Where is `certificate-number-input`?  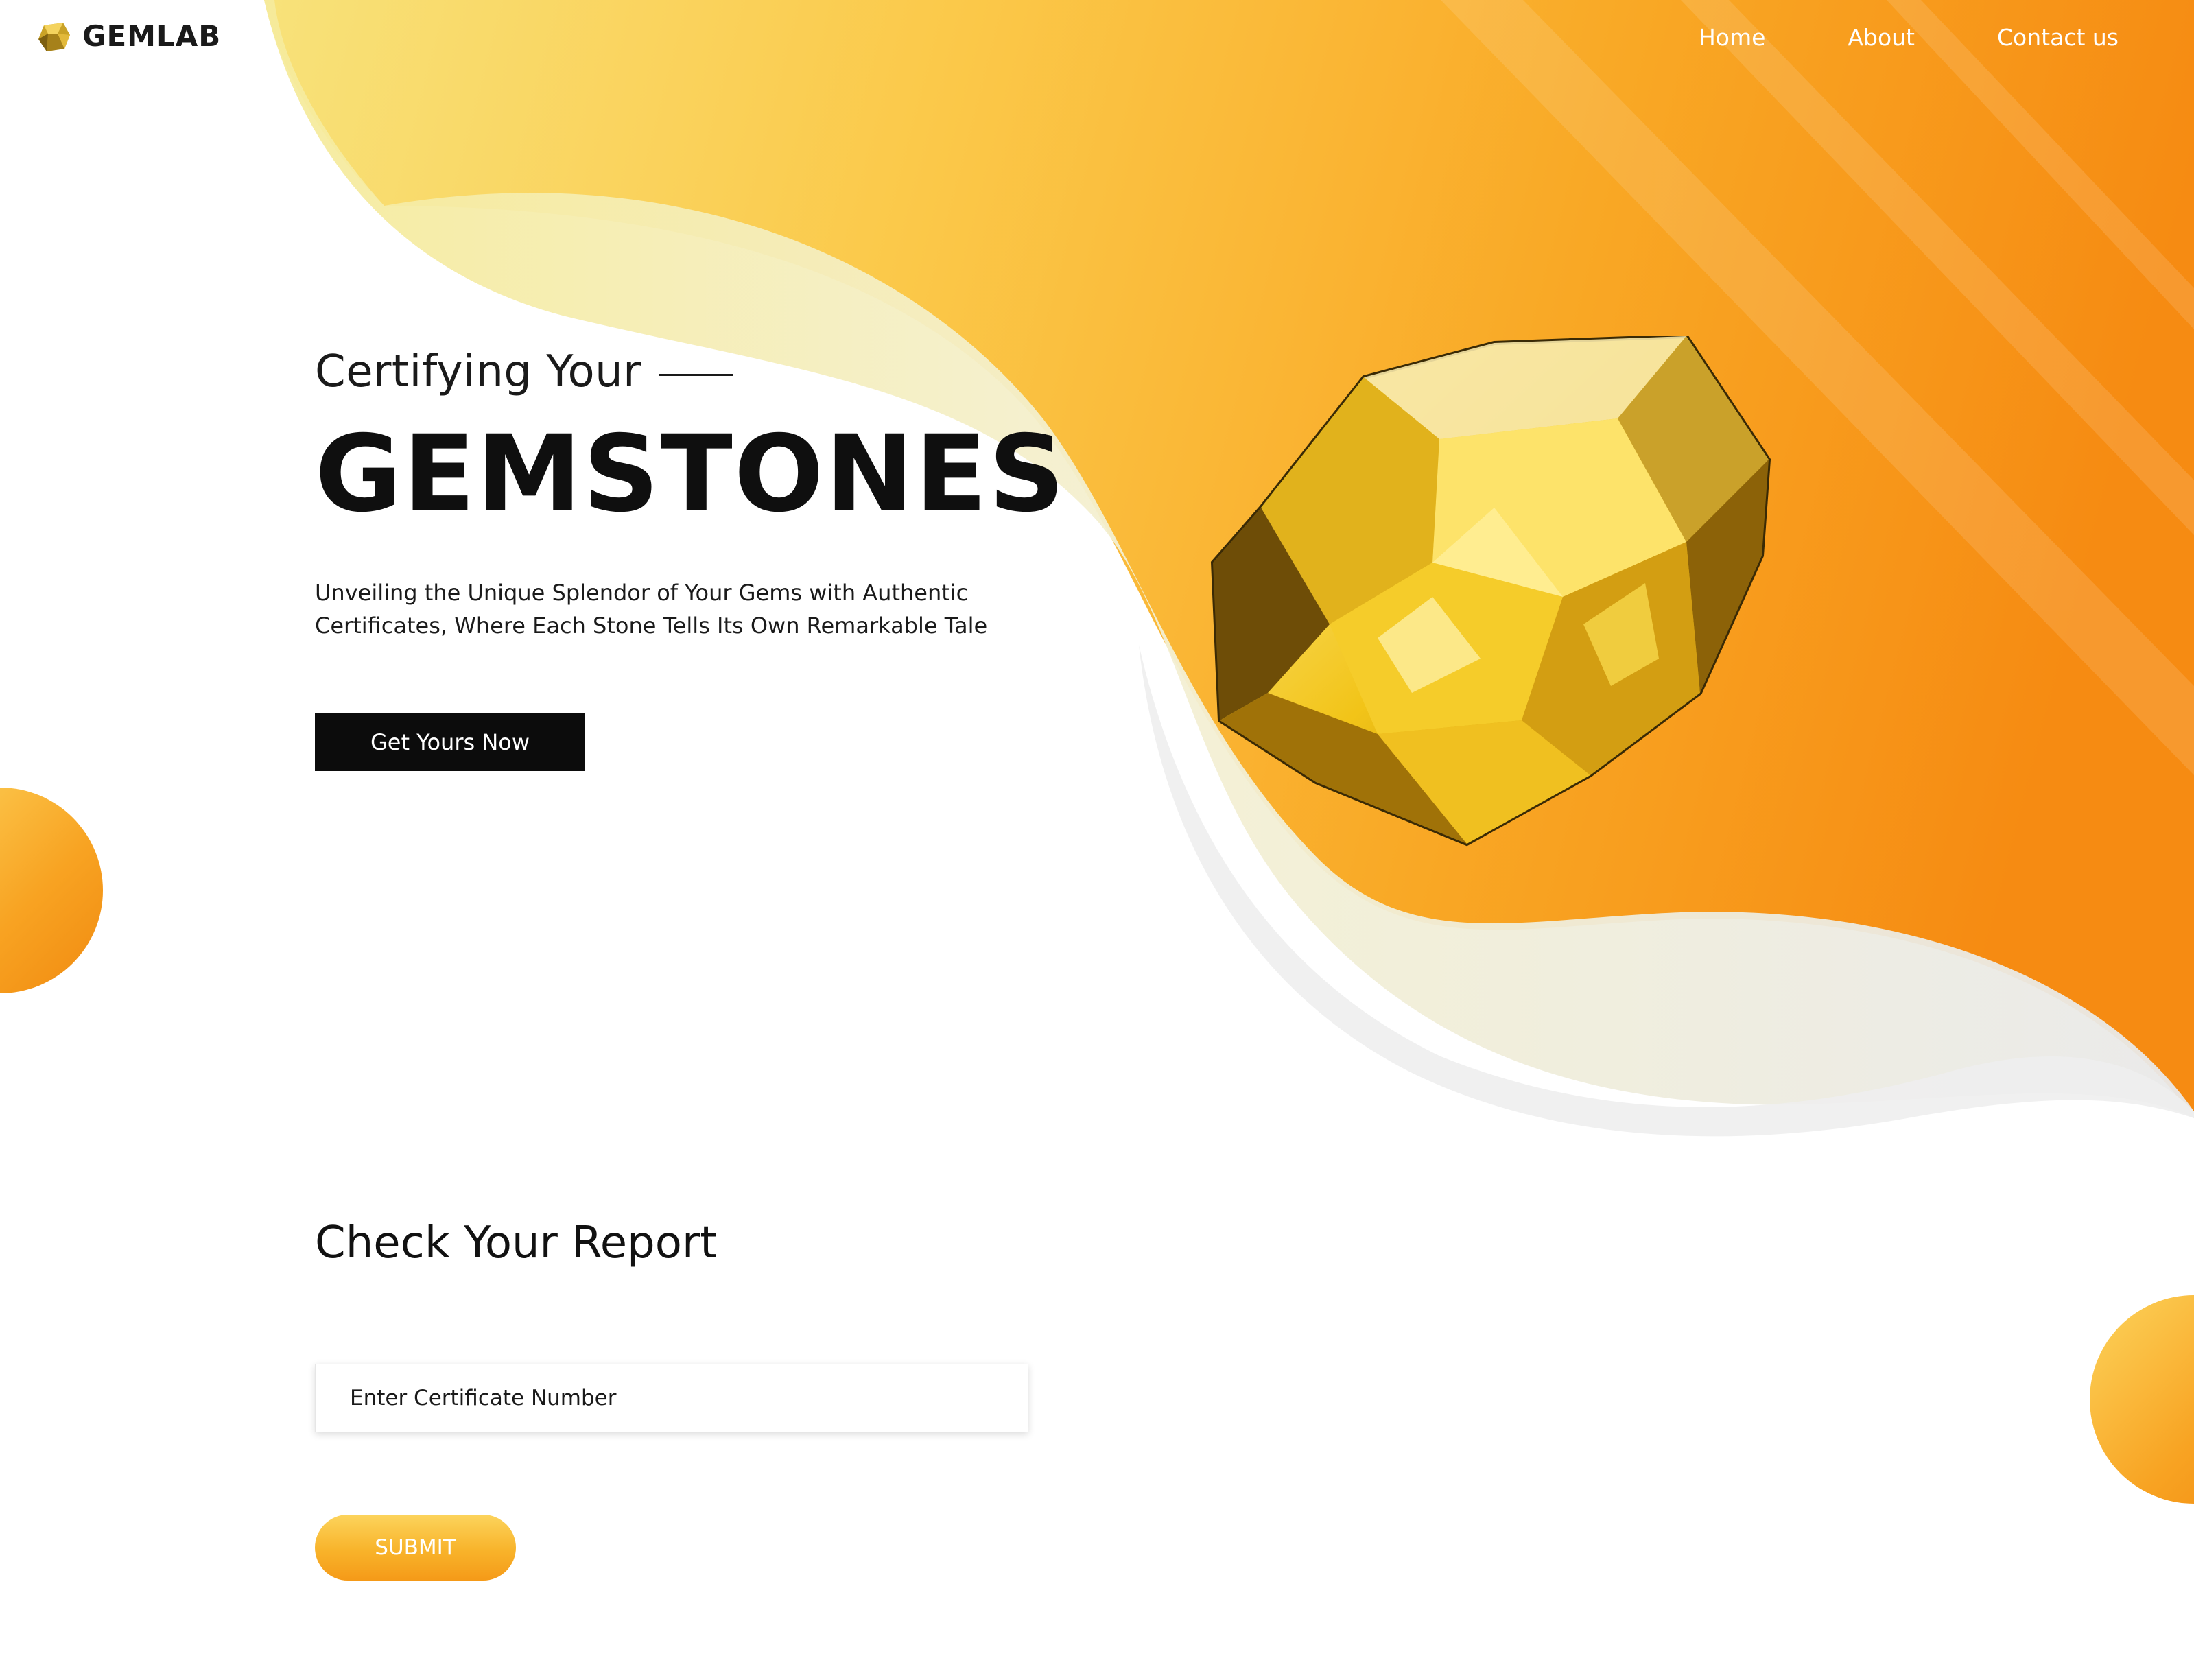
certificate-number-input is located at coordinates (671, 1398).